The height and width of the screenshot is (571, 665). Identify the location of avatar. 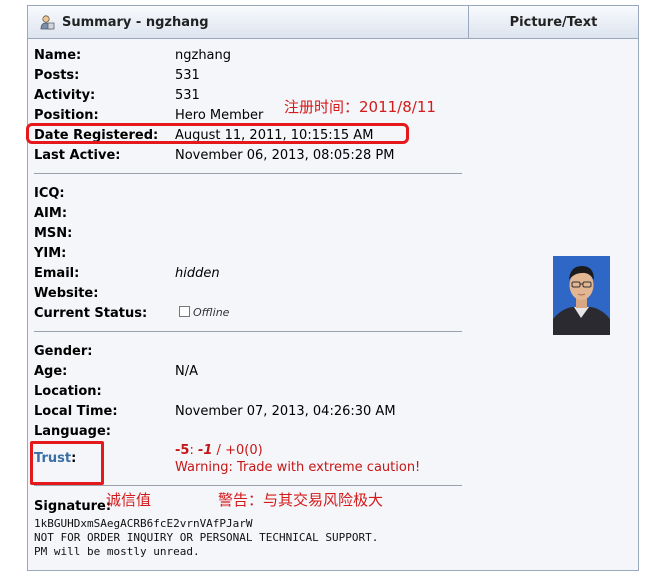
(581, 295).